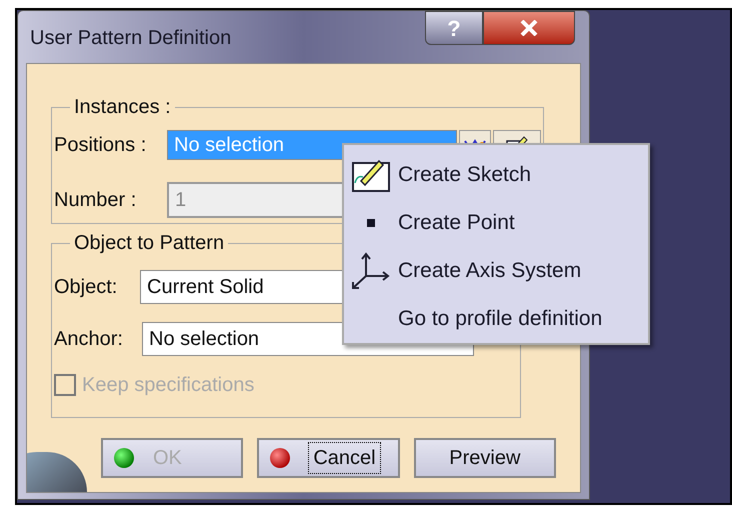 Image resolution: width=732 pixels, height=513 pixels. I want to click on close-icon, so click(529, 28).